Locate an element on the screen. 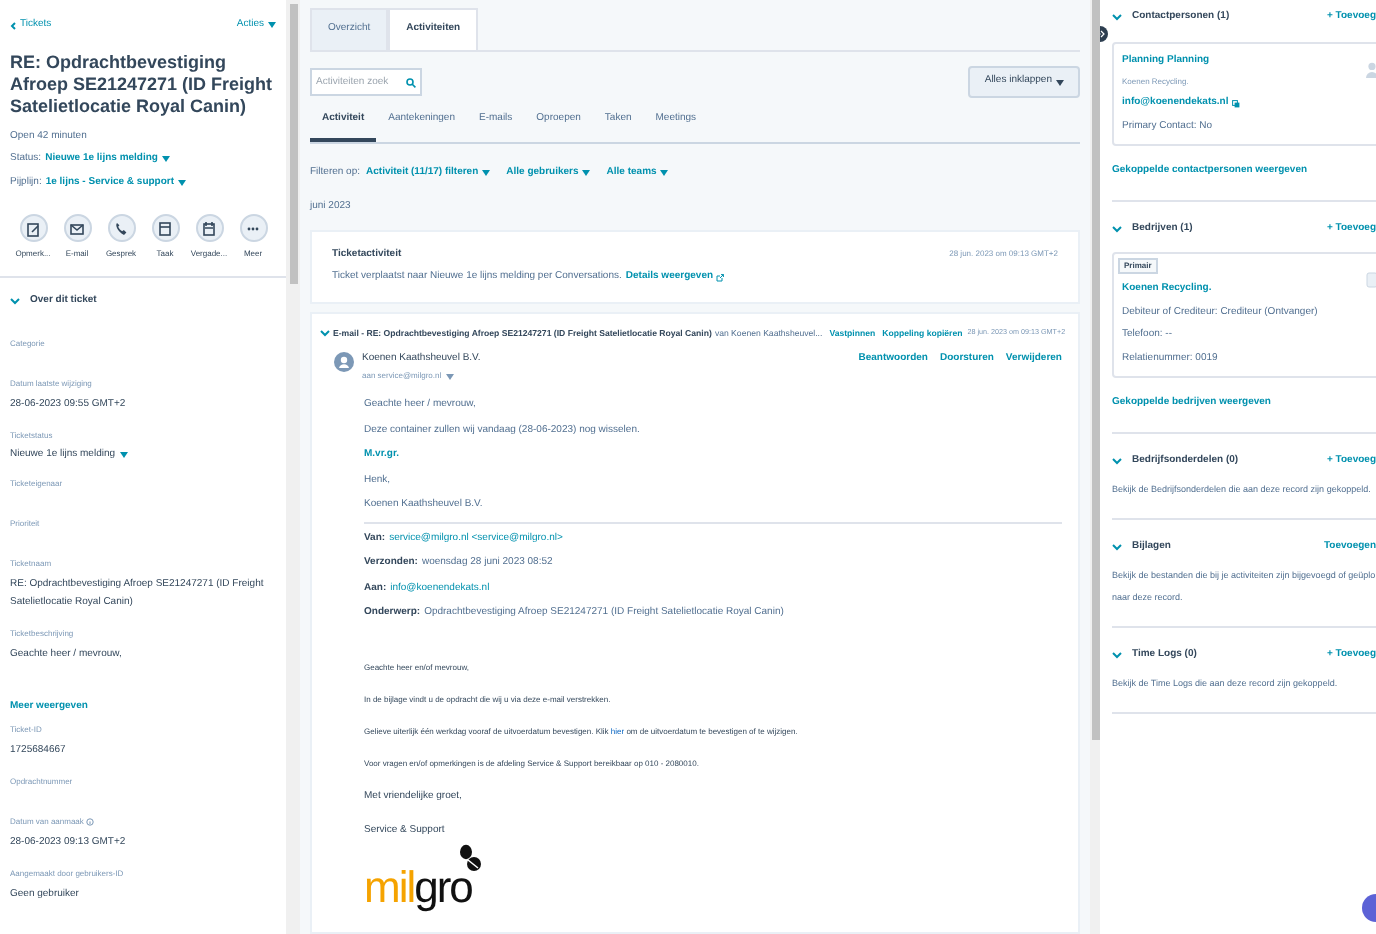  avatar-icon is located at coordinates (344, 361).